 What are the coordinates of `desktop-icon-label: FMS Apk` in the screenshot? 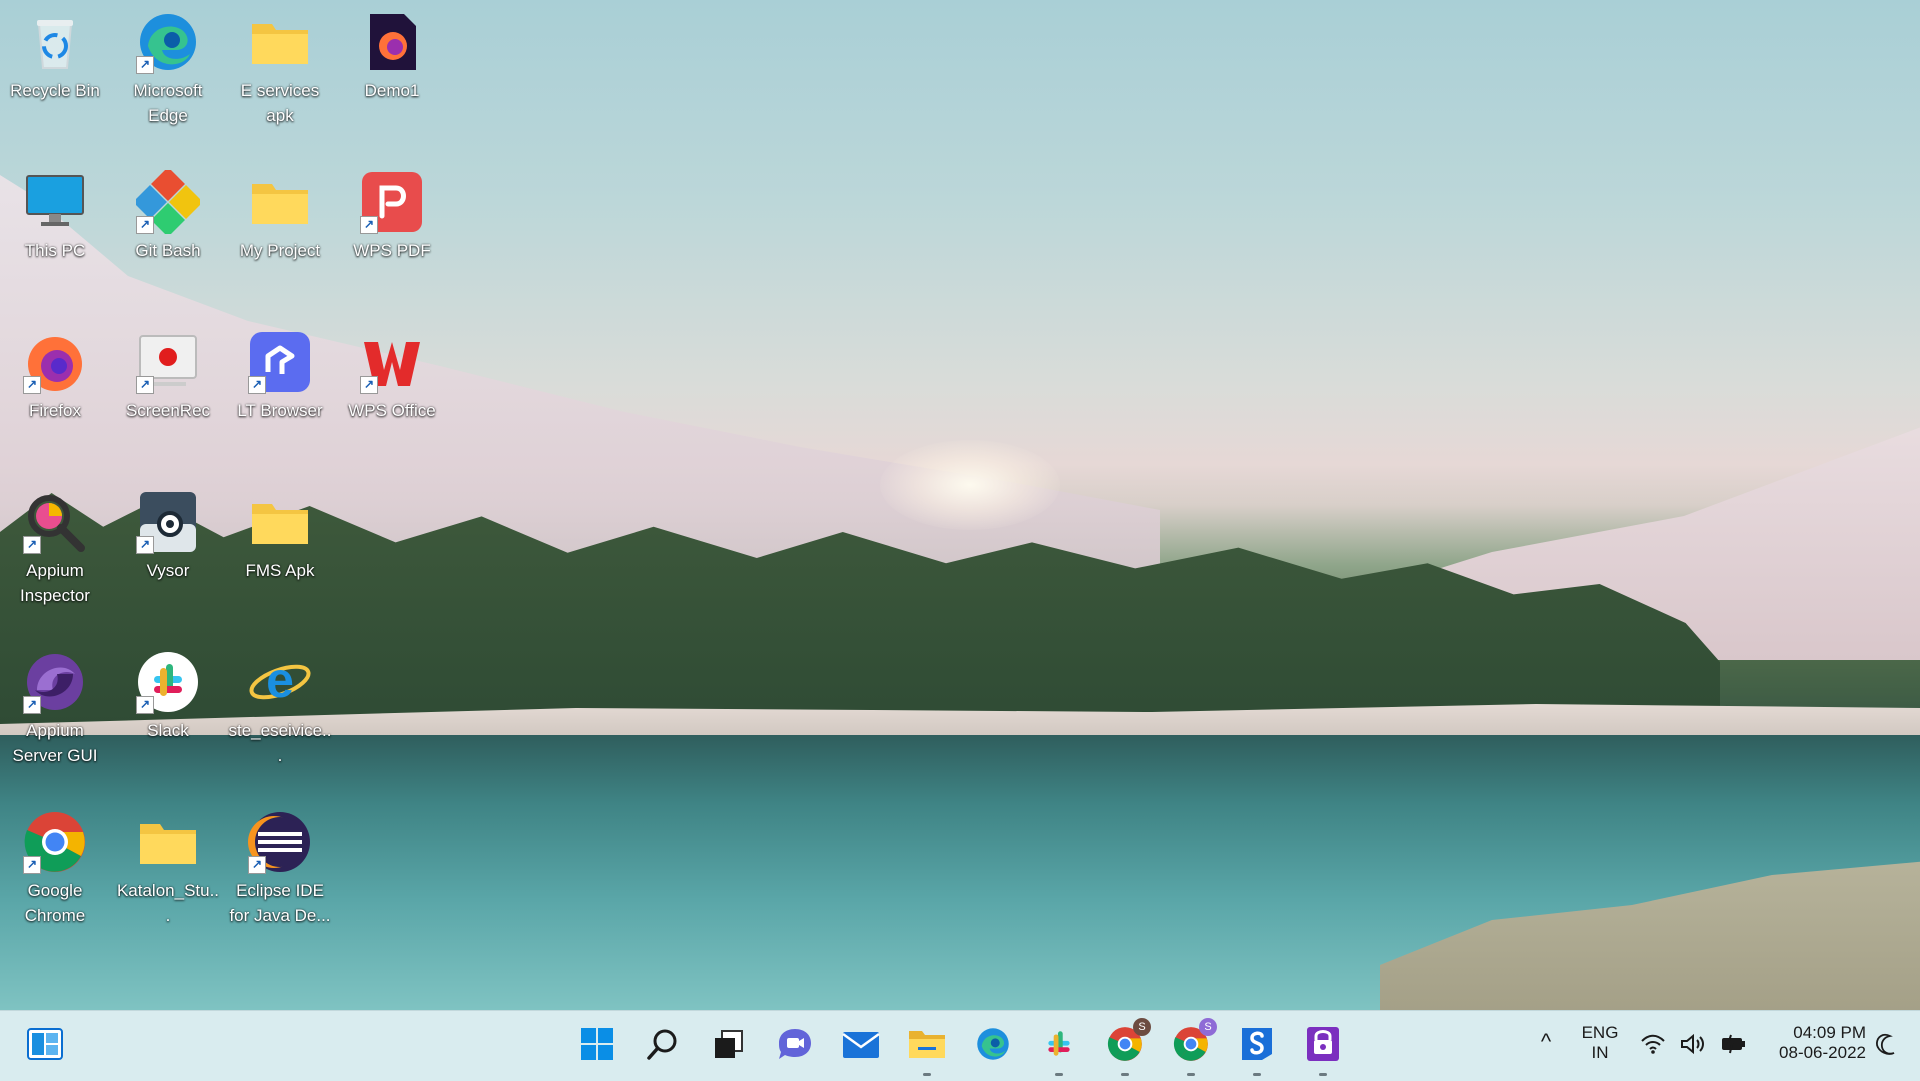 It's located at (280, 570).